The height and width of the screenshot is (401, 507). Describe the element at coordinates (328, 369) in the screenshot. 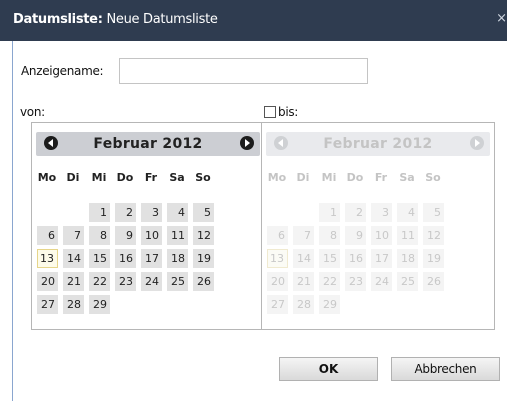

I see `ok-button: OK` at that location.